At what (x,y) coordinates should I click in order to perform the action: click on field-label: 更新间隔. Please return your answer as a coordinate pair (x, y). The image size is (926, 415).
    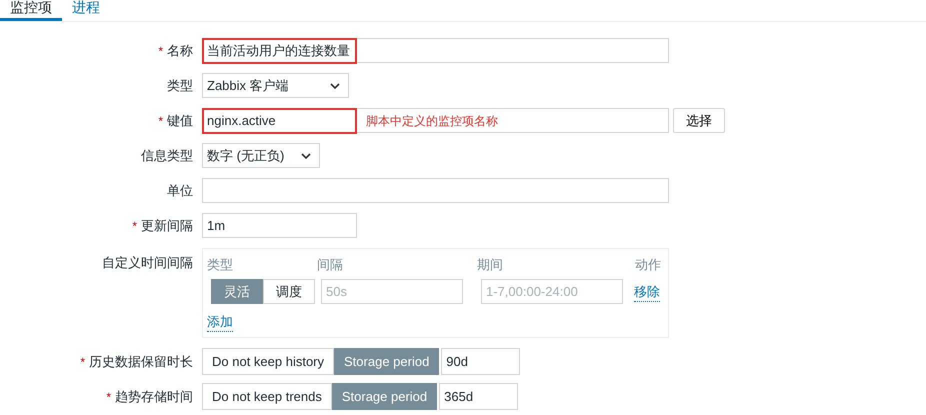
    Looking at the image, I should click on (167, 225).